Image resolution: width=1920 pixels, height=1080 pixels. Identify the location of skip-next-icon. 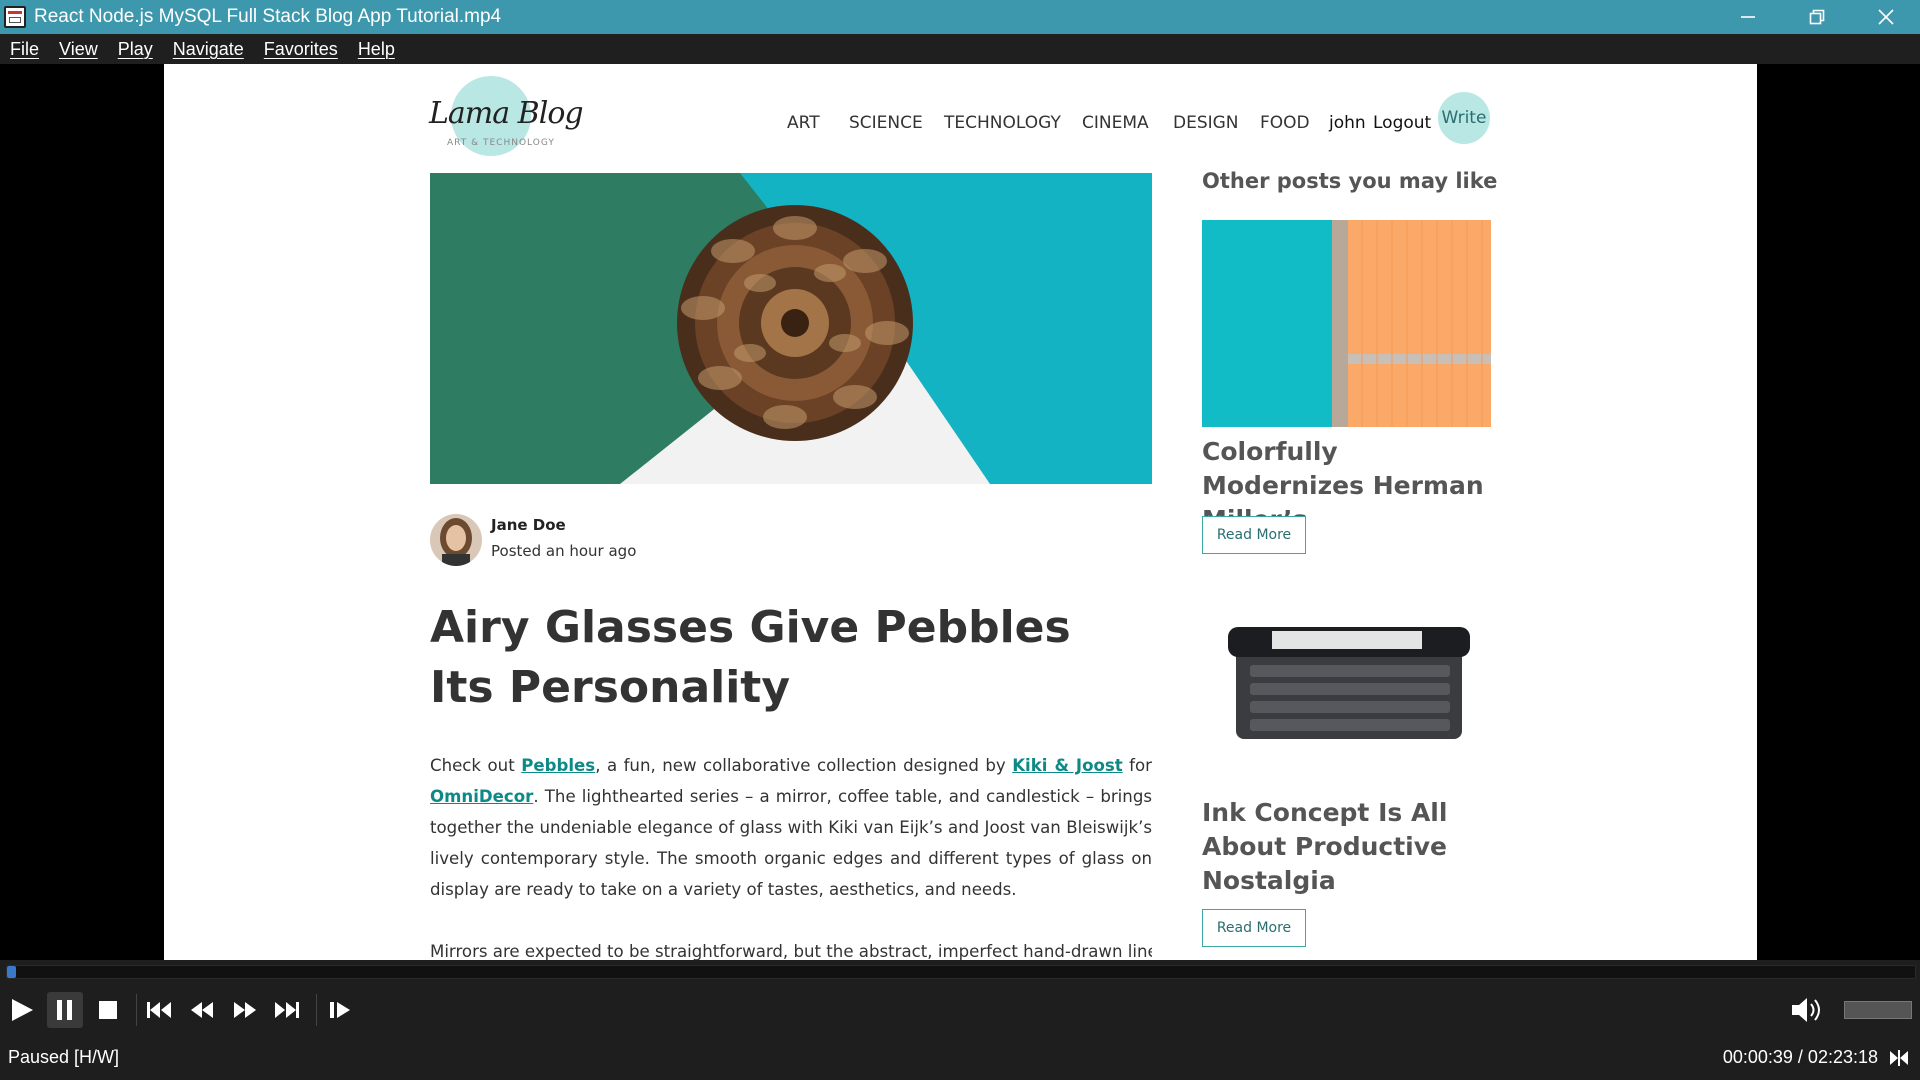
(287, 1010).